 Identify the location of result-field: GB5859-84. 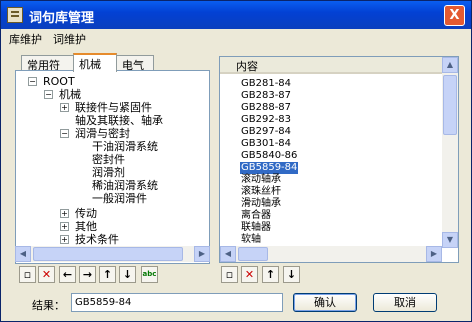
(177, 302).